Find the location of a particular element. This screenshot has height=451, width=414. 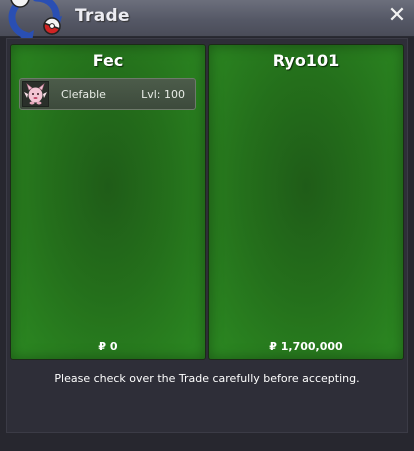

close-icon: ✕ is located at coordinates (397, 16).